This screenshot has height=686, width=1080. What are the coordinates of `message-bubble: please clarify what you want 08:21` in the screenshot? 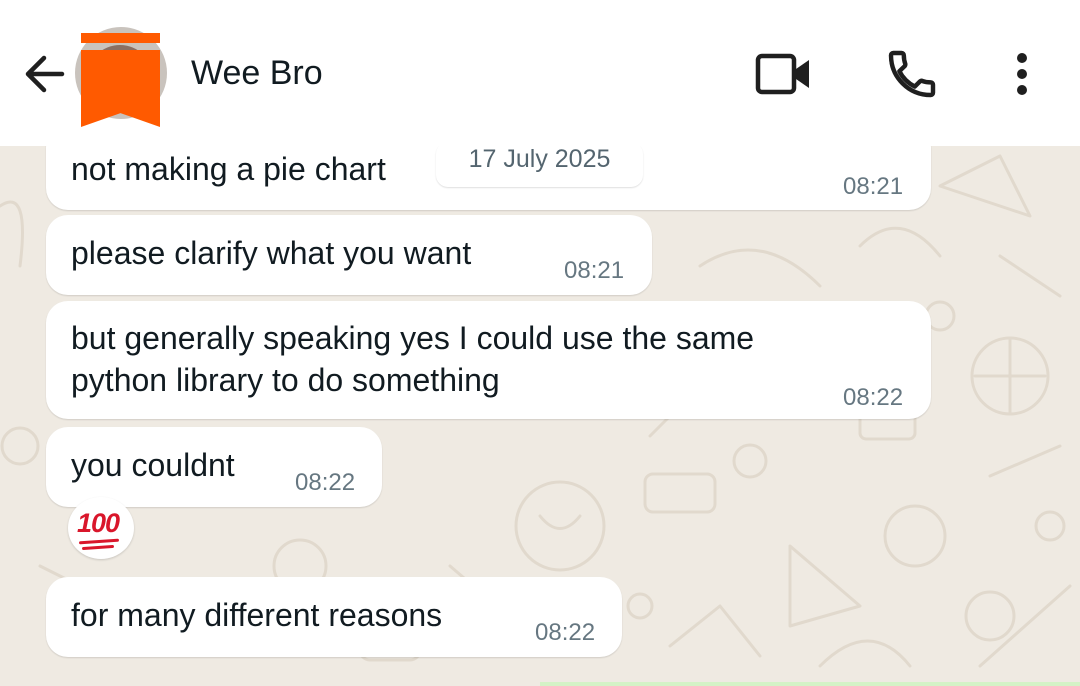 It's located at (349, 255).